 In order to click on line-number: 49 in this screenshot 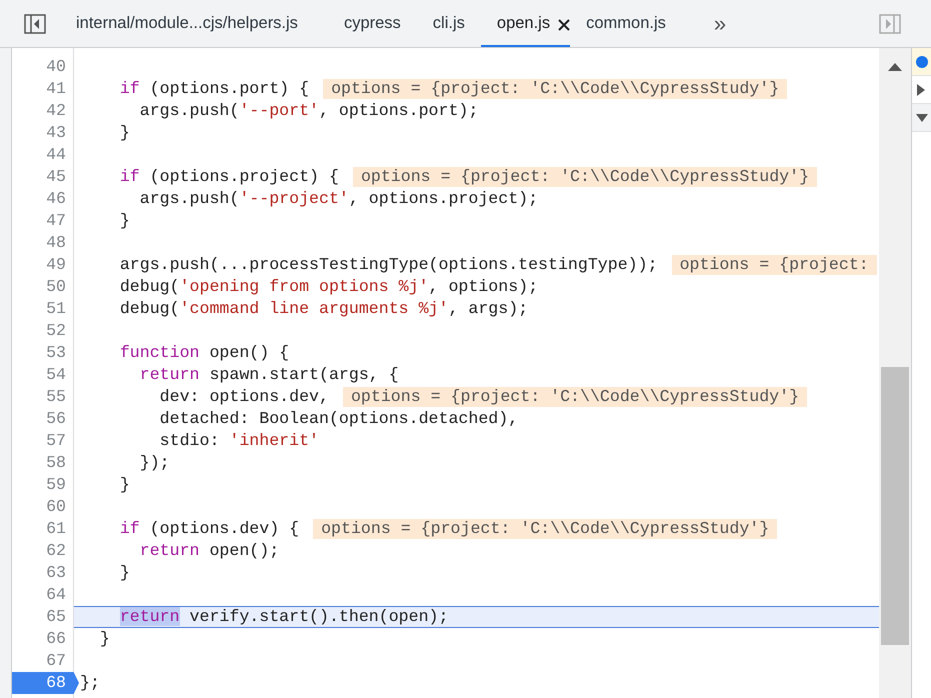, I will do `click(56, 265)`.